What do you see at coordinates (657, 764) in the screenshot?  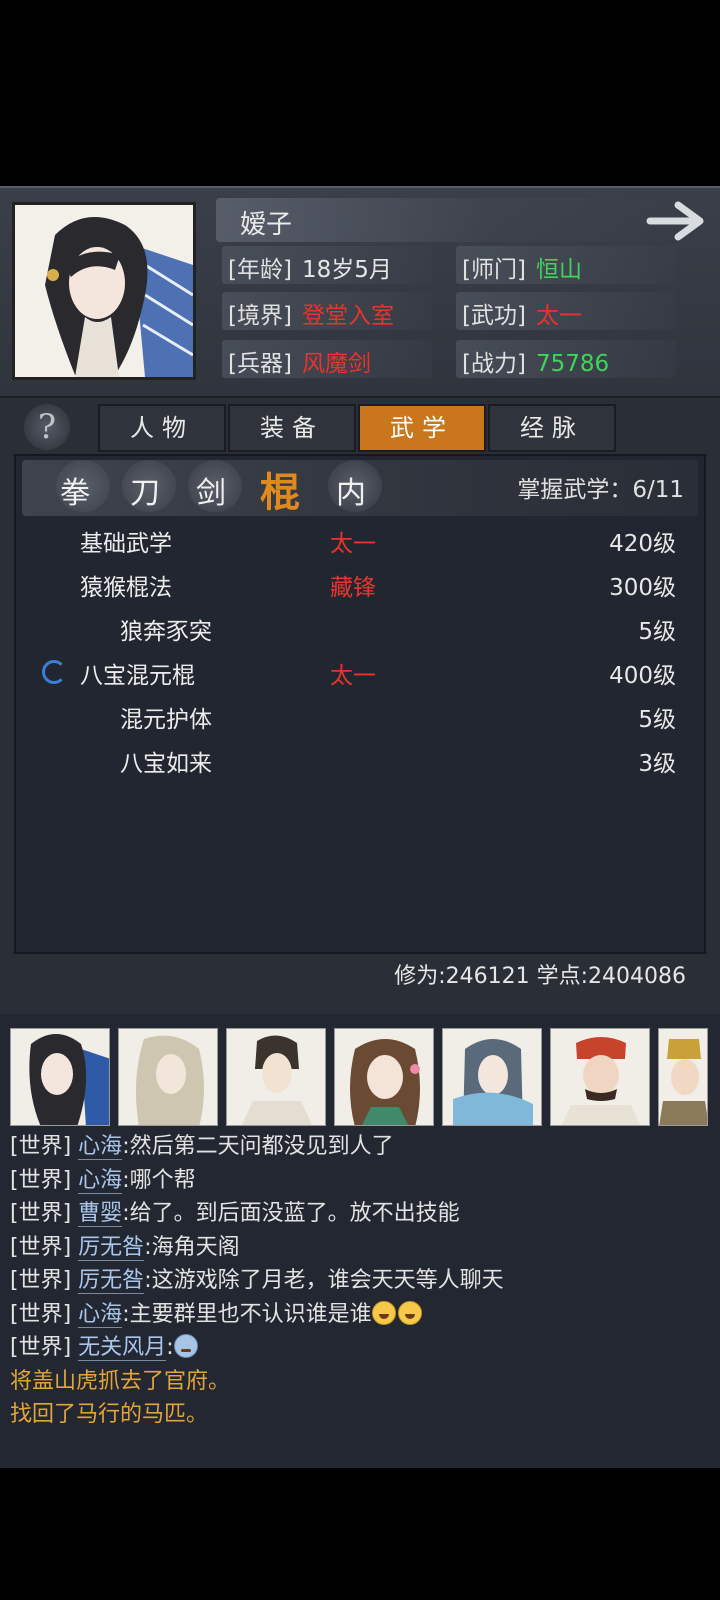 I see `skill-level: 3级` at bounding box center [657, 764].